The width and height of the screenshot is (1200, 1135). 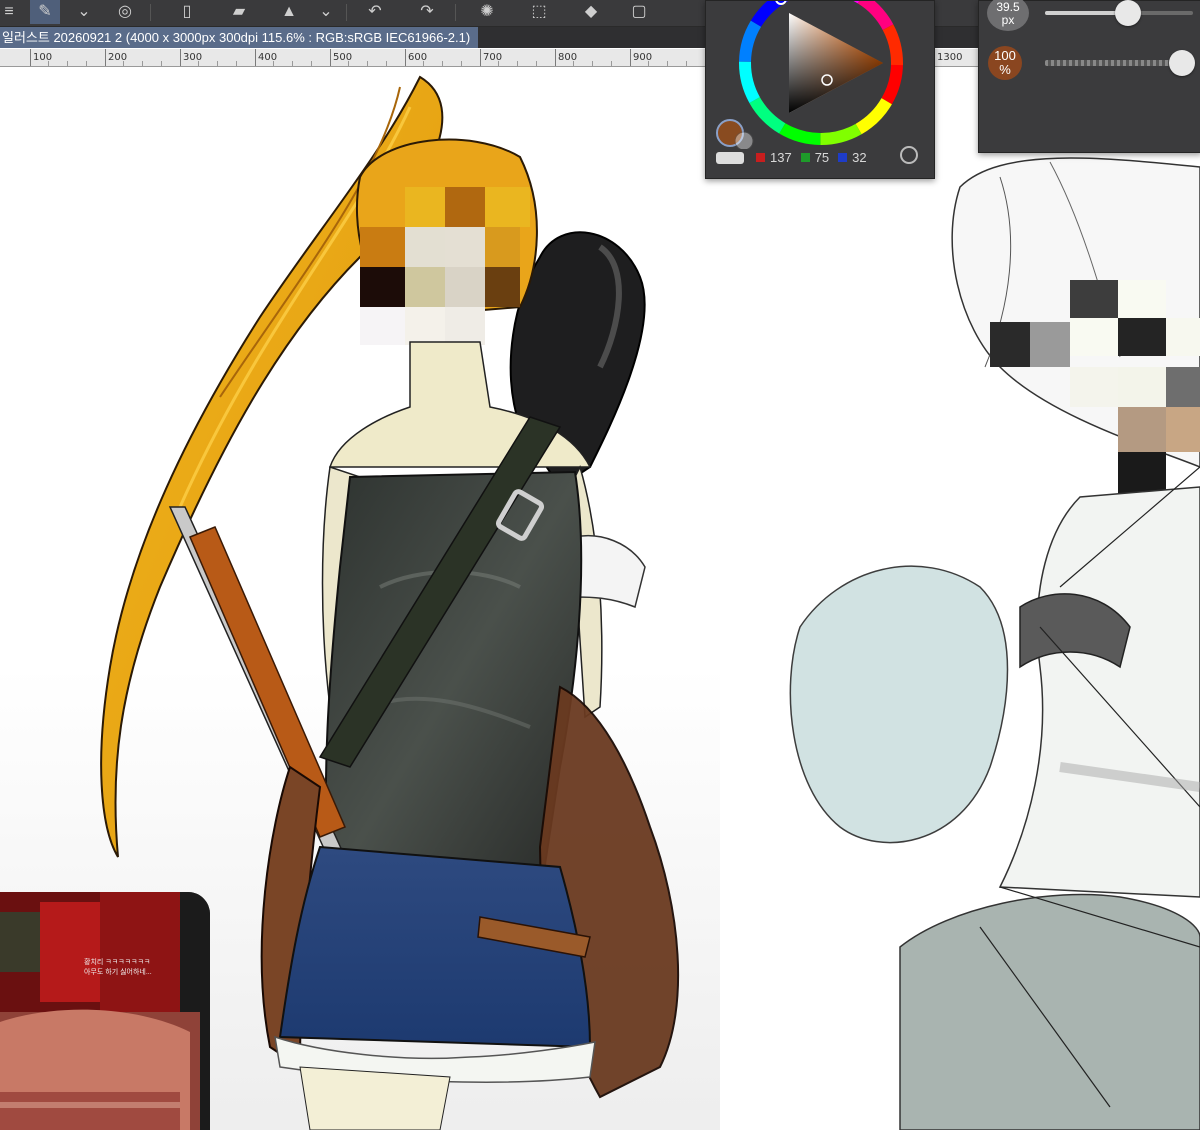 What do you see at coordinates (1089, 76) in the screenshot?
I see `brush-settings-panel: 39.5 px 100 %` at bounding box center [1089, 76].